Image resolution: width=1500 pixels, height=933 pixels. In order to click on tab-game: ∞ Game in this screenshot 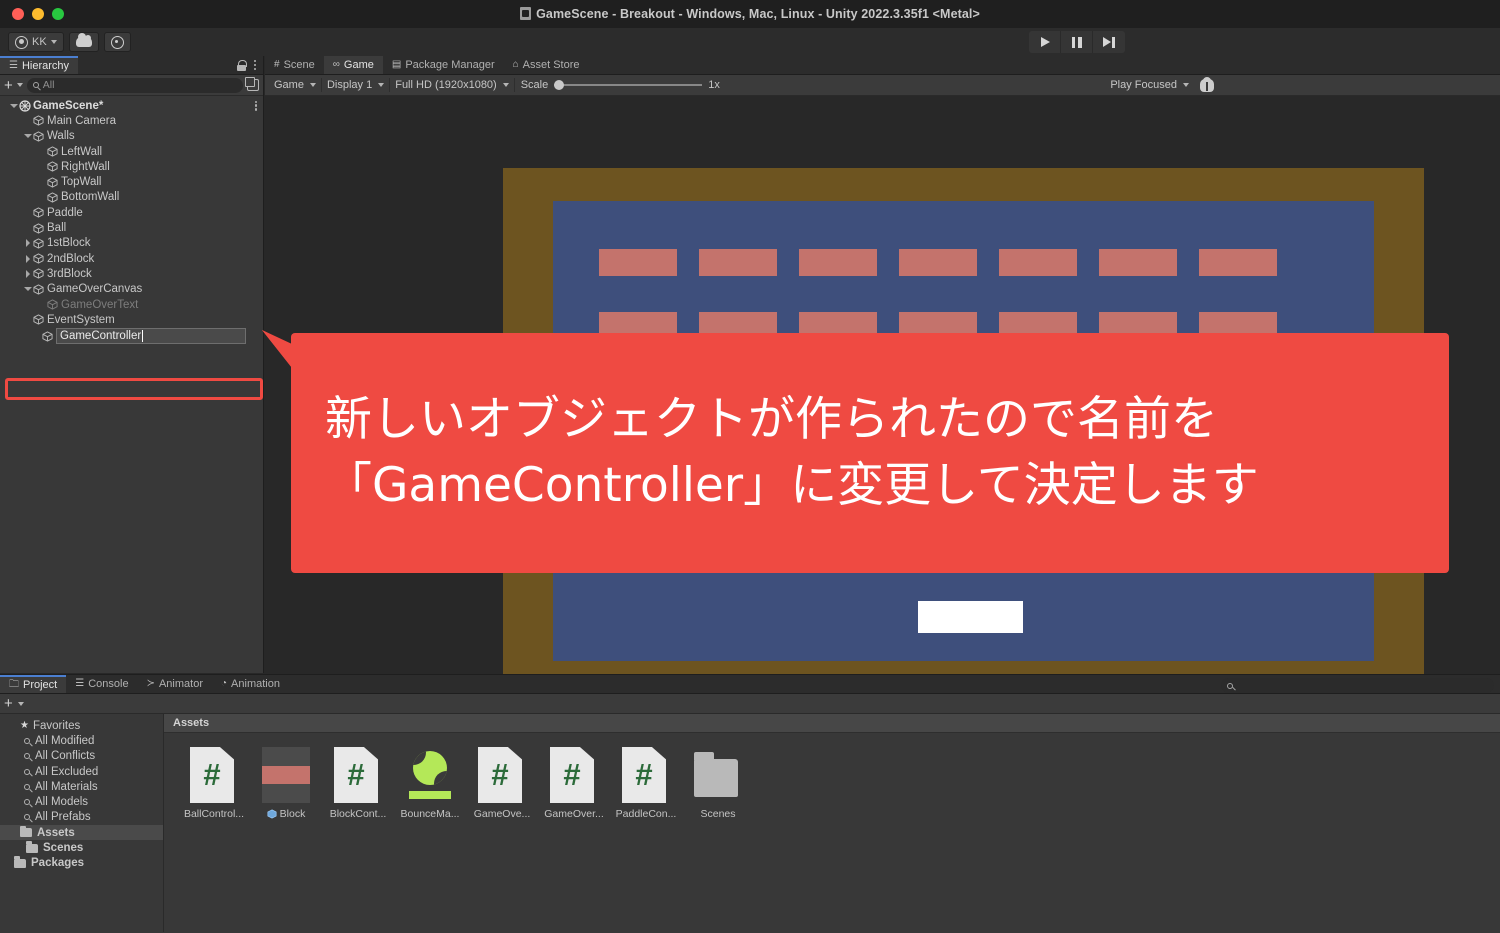, I will do `click(353, 65)`.